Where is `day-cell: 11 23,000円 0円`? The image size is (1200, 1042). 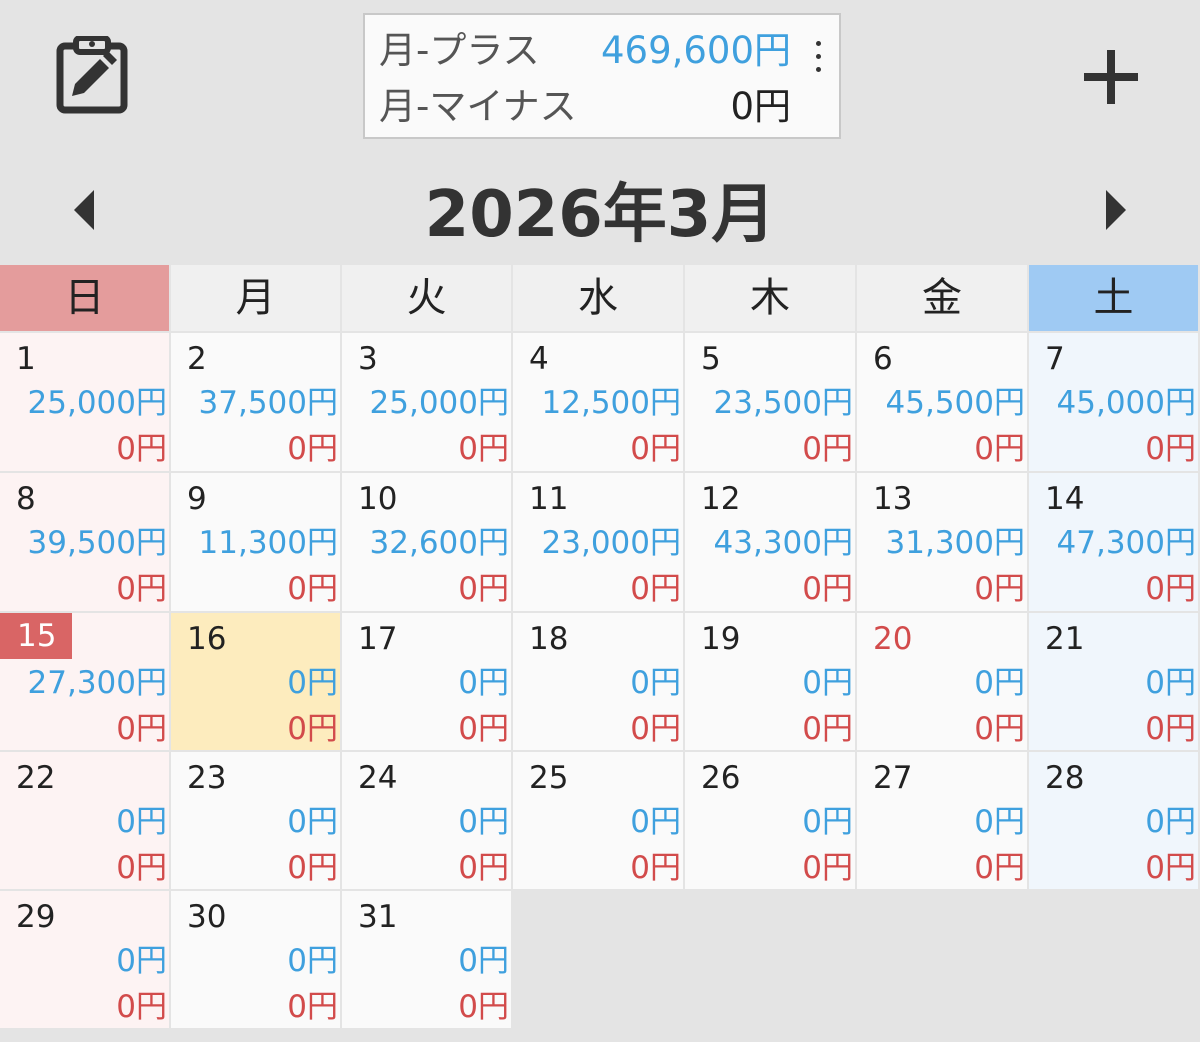
day-cell: 11 23,000円 0円 is located at coordinates (599, 543).